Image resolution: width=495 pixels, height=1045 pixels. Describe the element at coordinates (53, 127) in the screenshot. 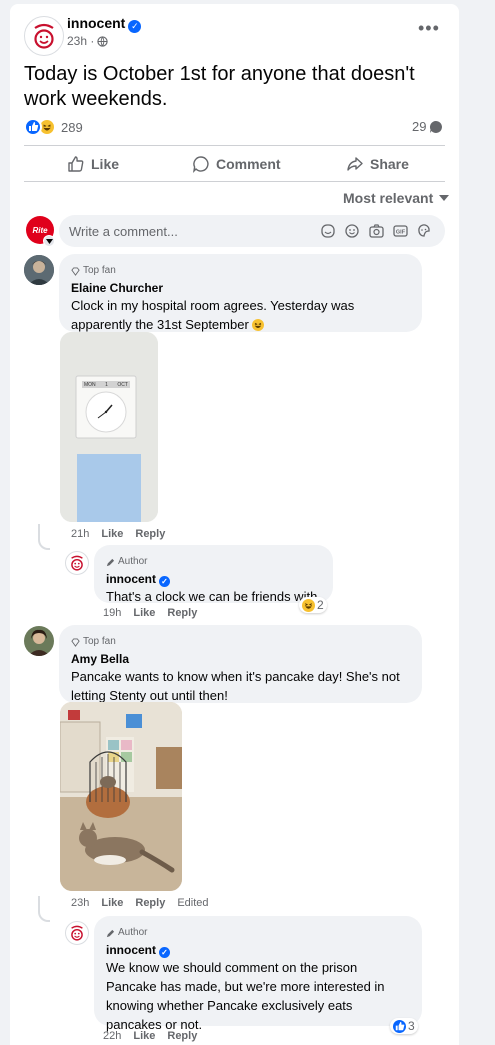

I see `reactions-summary: 289` at that location.